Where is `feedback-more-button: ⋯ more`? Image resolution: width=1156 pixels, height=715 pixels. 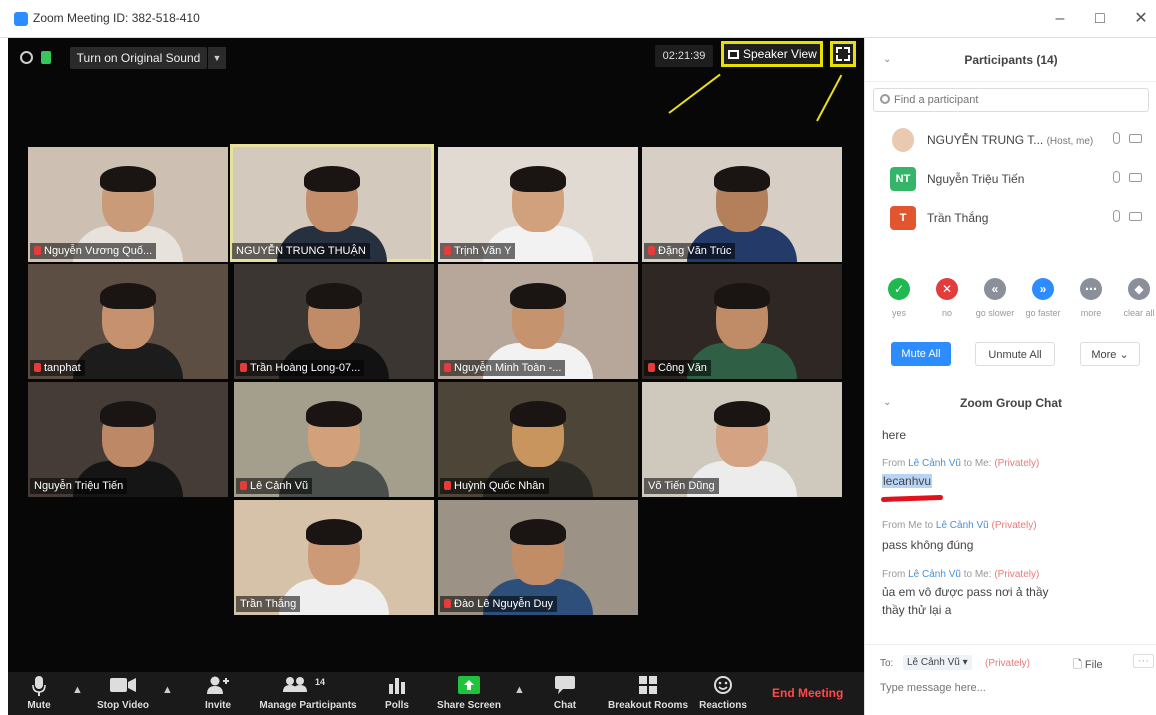 feedback-more-button: ⋯ more is located at coordinates (1091, 298).